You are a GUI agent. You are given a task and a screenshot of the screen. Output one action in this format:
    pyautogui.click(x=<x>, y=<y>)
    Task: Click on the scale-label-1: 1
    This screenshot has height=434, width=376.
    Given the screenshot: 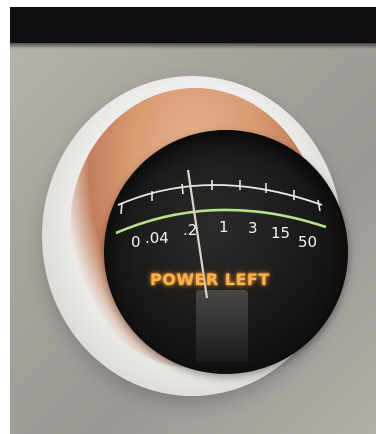 What is the action you would take?
    pyautogui.click(x=224, y=227)
    